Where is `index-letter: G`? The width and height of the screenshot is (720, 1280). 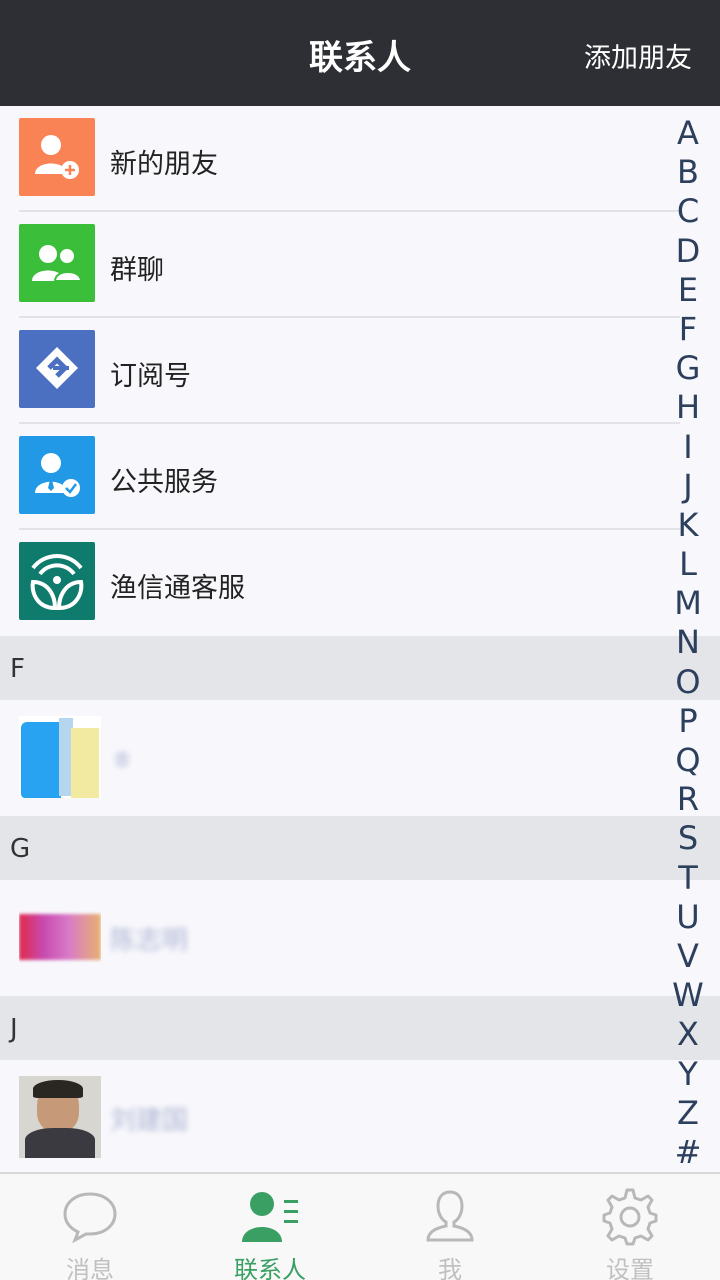 index-letter: G is located at coordinates (688, 368).